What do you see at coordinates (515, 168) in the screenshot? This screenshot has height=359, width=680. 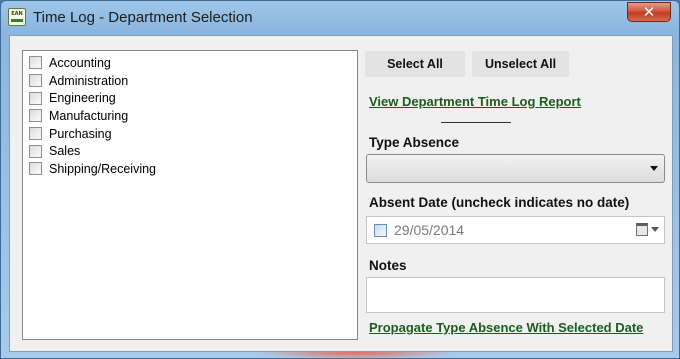 I see `type-absence-dropdown` at bounding box center [515, 168].